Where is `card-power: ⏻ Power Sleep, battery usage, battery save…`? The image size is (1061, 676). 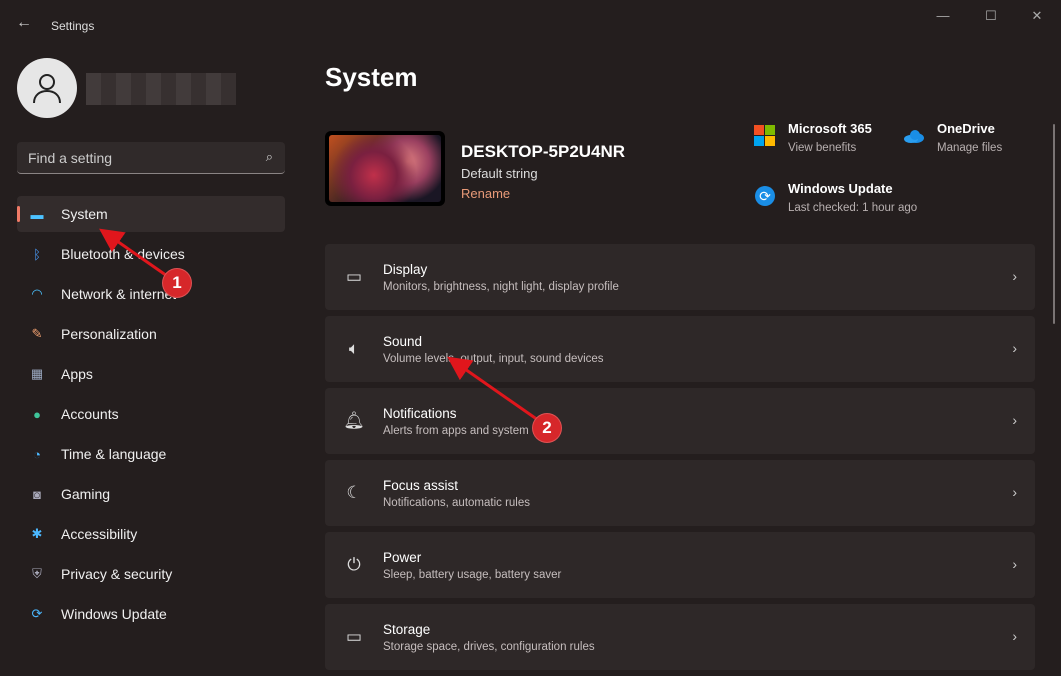 card-power: ⏻ Power Sleep, battery usage, battery save… is located at coordinates (680, 565).